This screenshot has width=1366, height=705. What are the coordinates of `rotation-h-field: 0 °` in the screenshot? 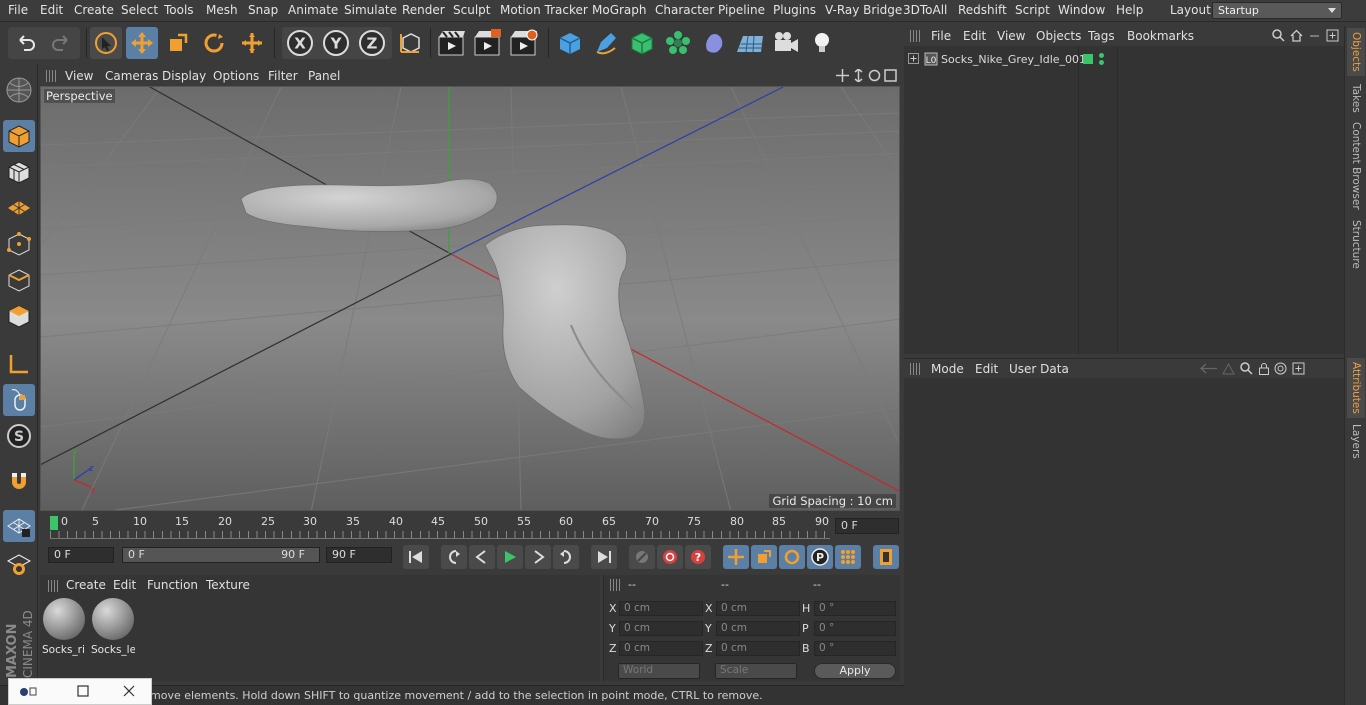 It's located at (855, 608).